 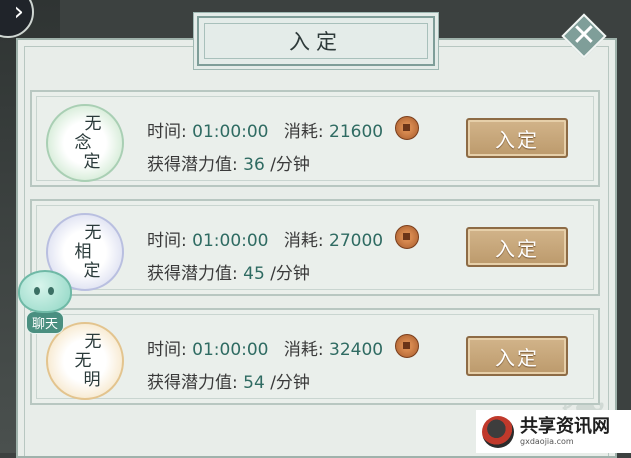 I want to click on watermark-text: 共享资讯网, so click(x=565, y=426).